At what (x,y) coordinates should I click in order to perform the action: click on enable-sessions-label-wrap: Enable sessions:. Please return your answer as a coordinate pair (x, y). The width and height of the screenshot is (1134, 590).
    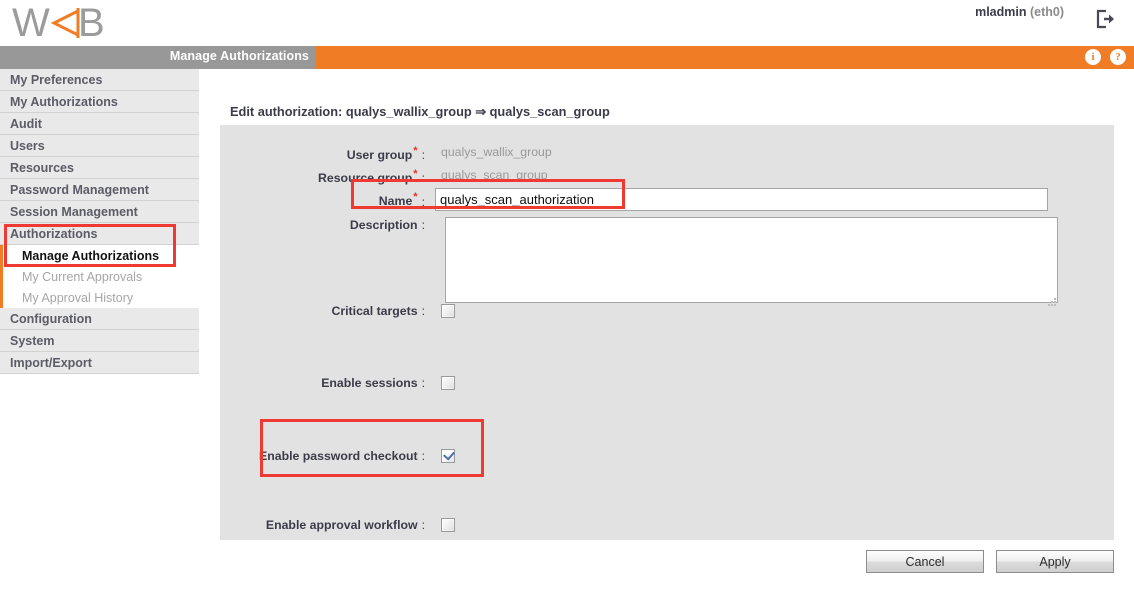
    Looking at the image, I should click on (322, 382).